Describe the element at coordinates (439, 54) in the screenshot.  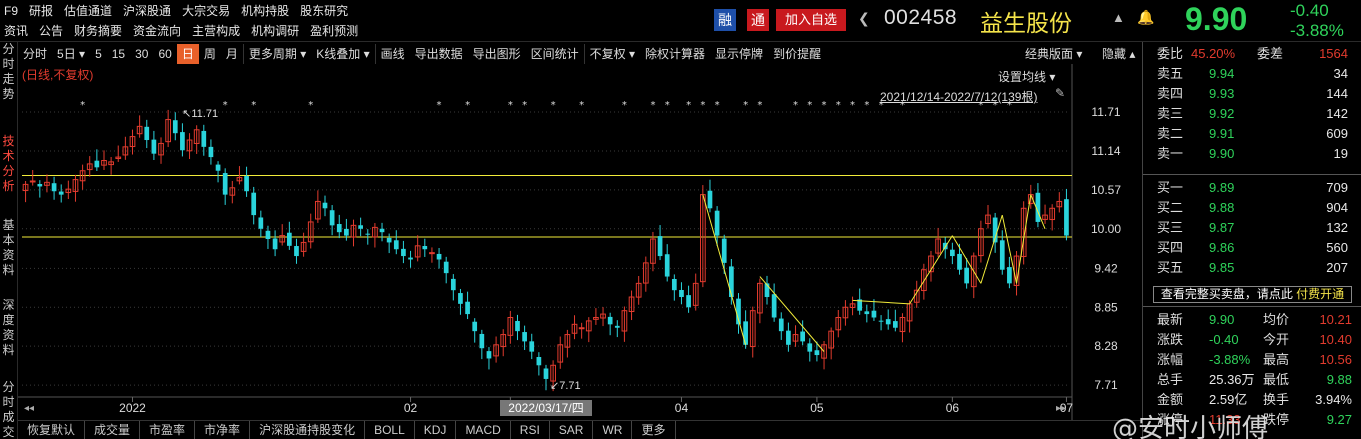
I see `toolbar-item: 导出数据` at that location.